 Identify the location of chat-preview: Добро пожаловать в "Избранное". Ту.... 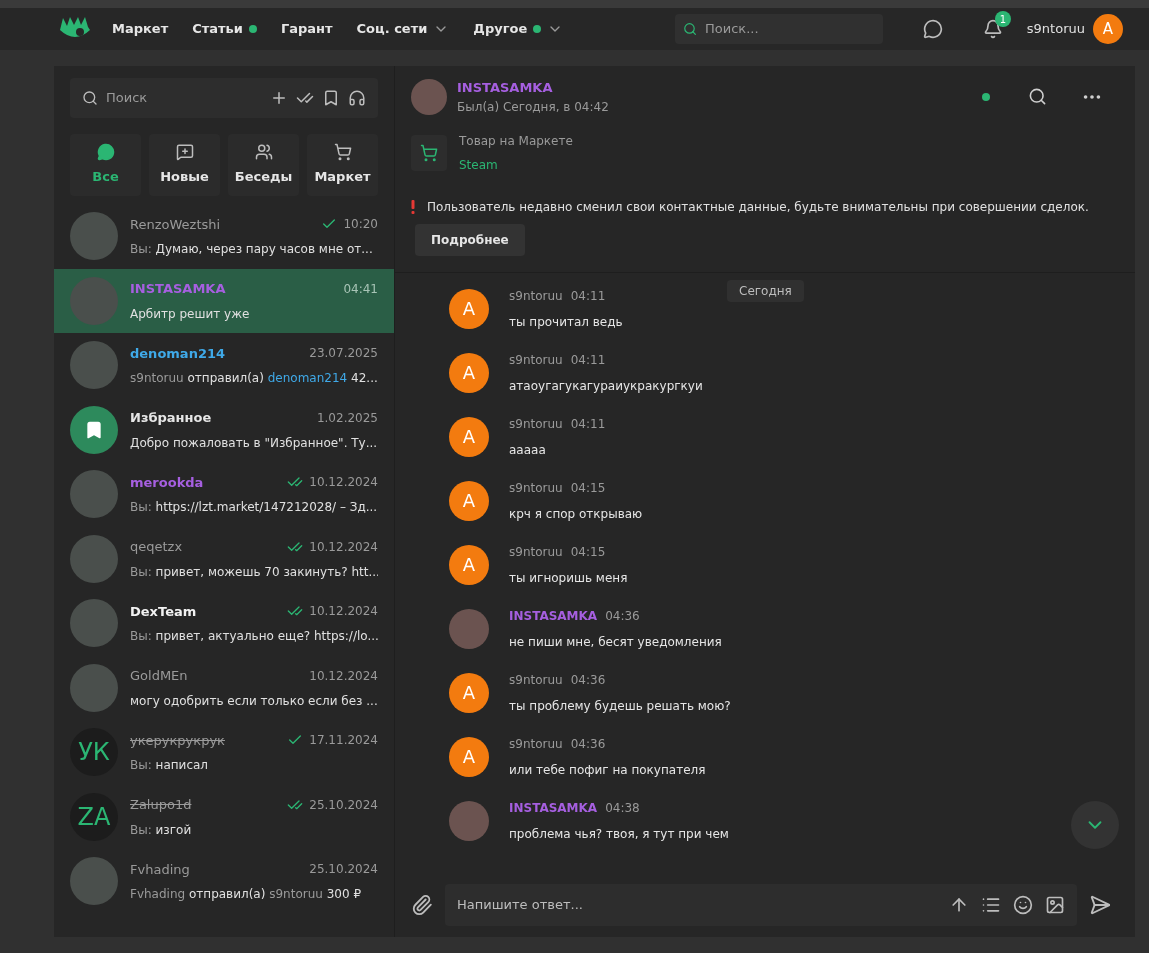
(254, 443).